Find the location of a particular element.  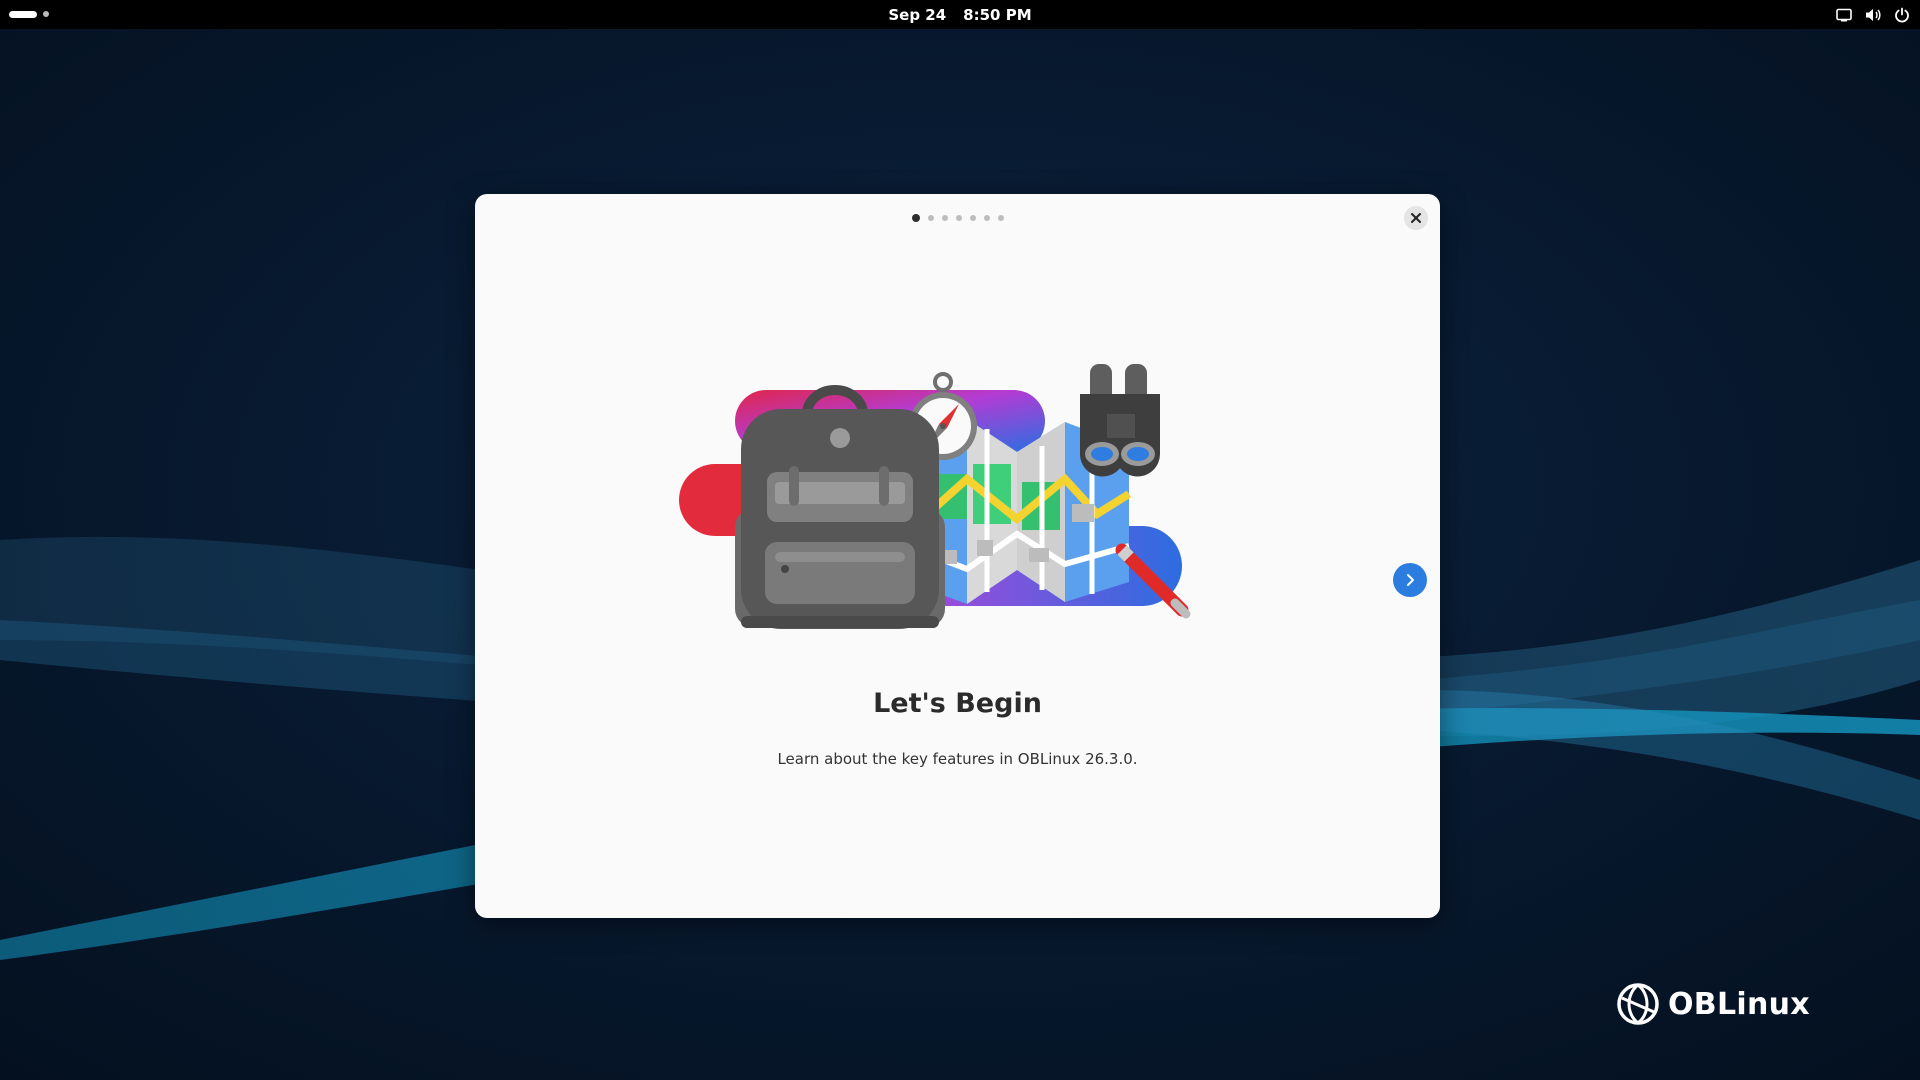

next-page-button is located at coordinates (1410, 580).